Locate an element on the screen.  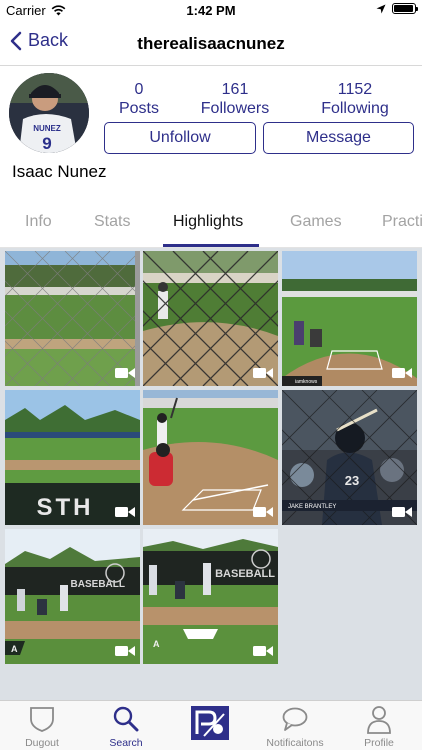
followers-label: Followers is located at coordinates (235, 108).